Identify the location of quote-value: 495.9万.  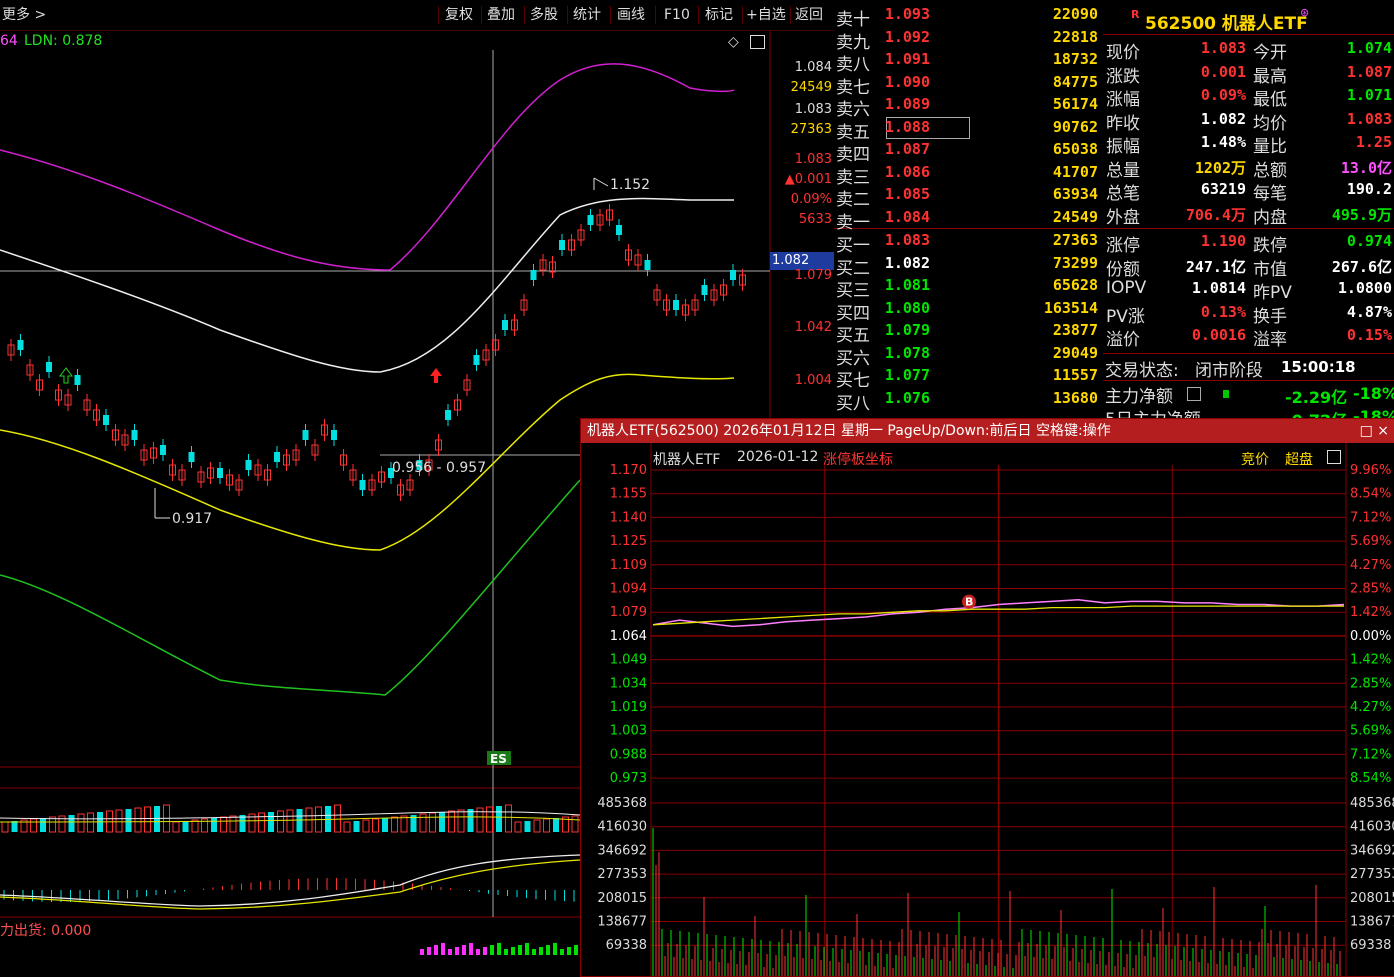
(1361, 214).